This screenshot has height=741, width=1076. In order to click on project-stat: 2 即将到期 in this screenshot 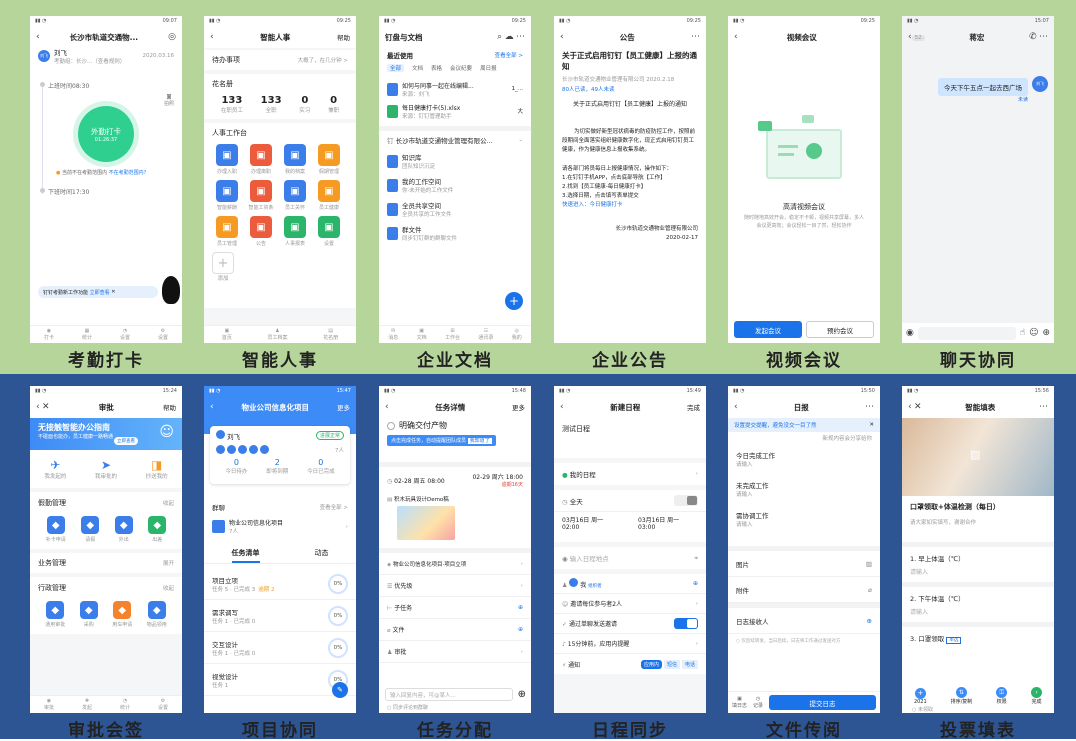, I will do `click(277, 466)`.